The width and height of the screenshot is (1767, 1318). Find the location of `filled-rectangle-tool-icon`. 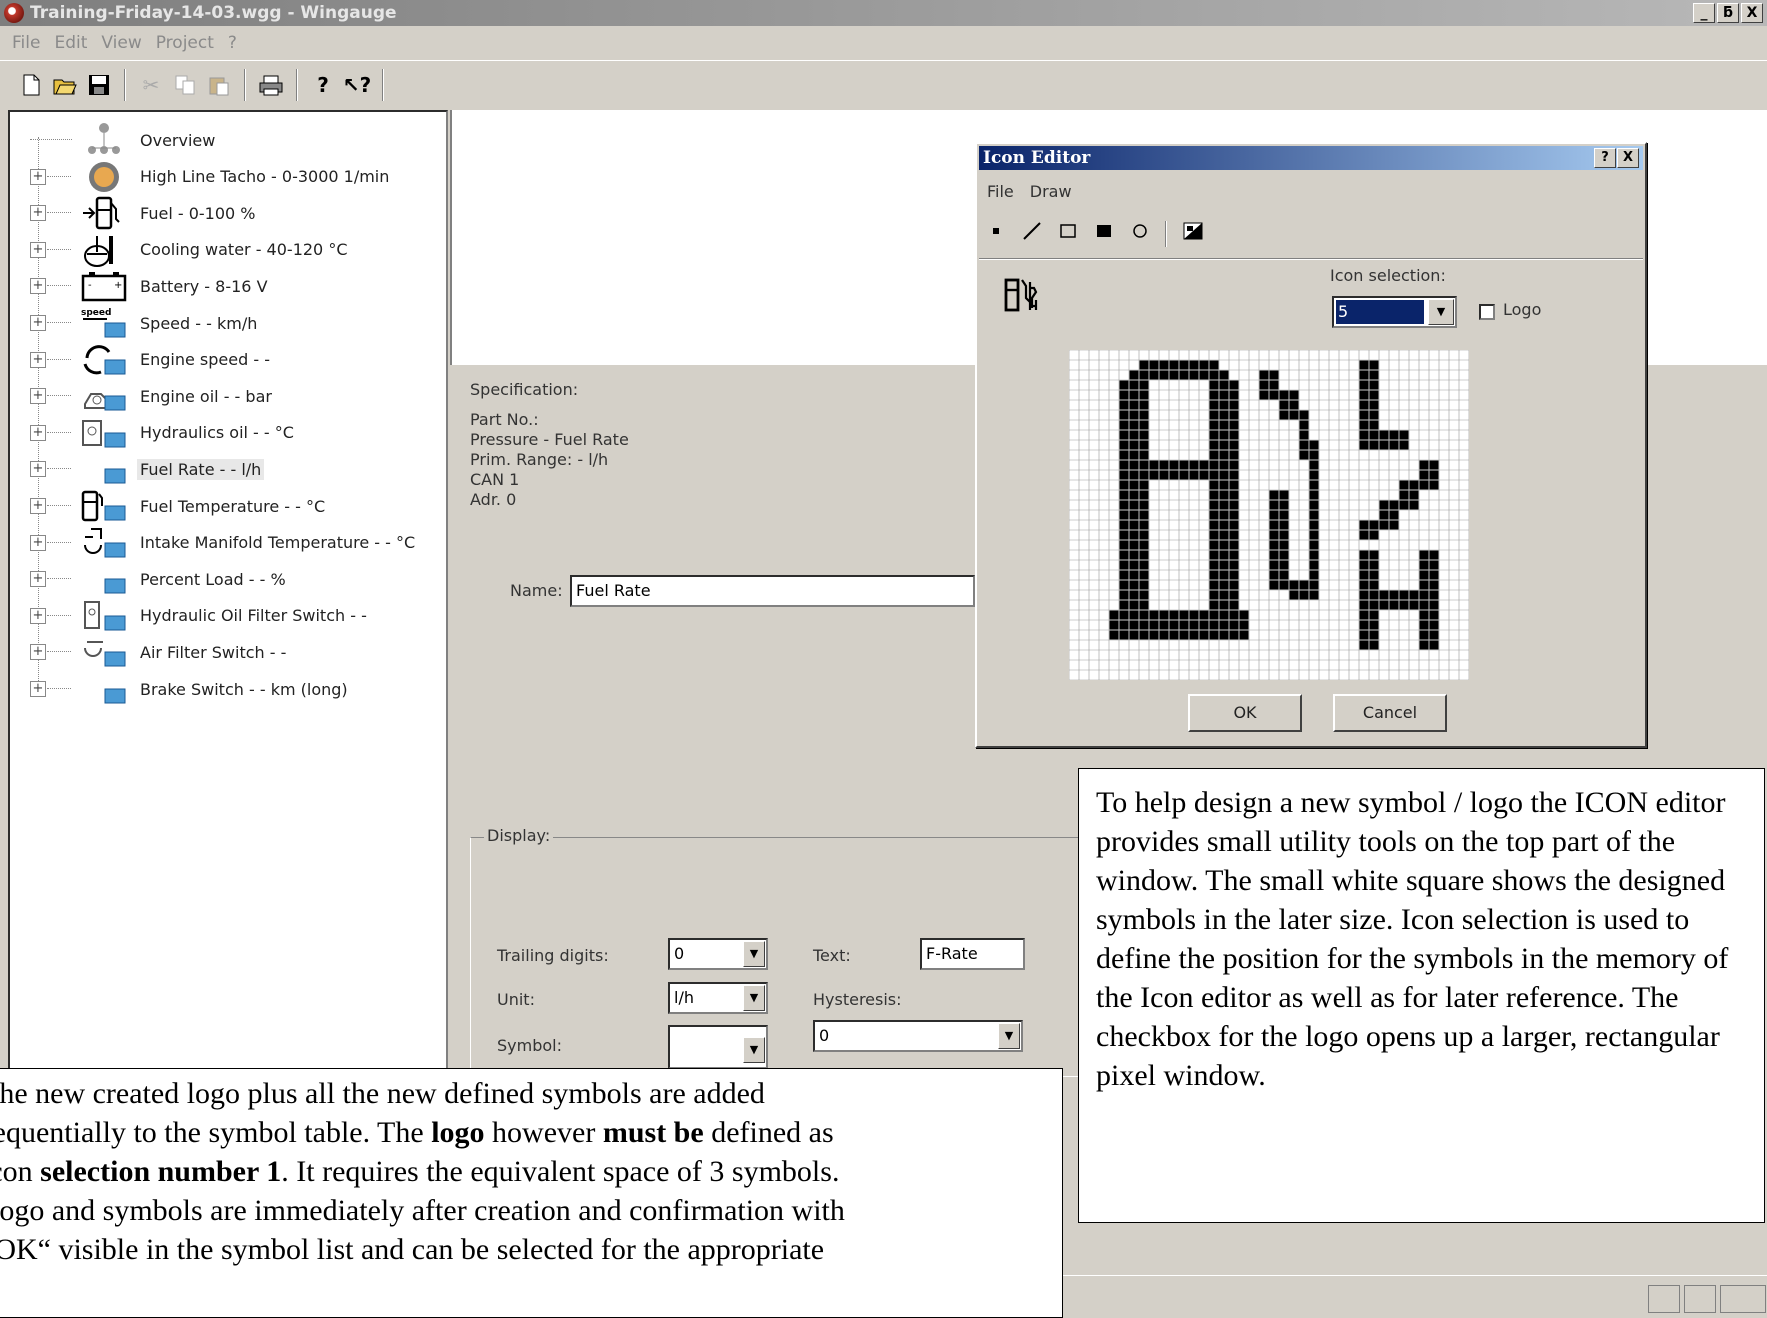

filled-rectangle-tool-icon is located at coordinates (1104, 233).